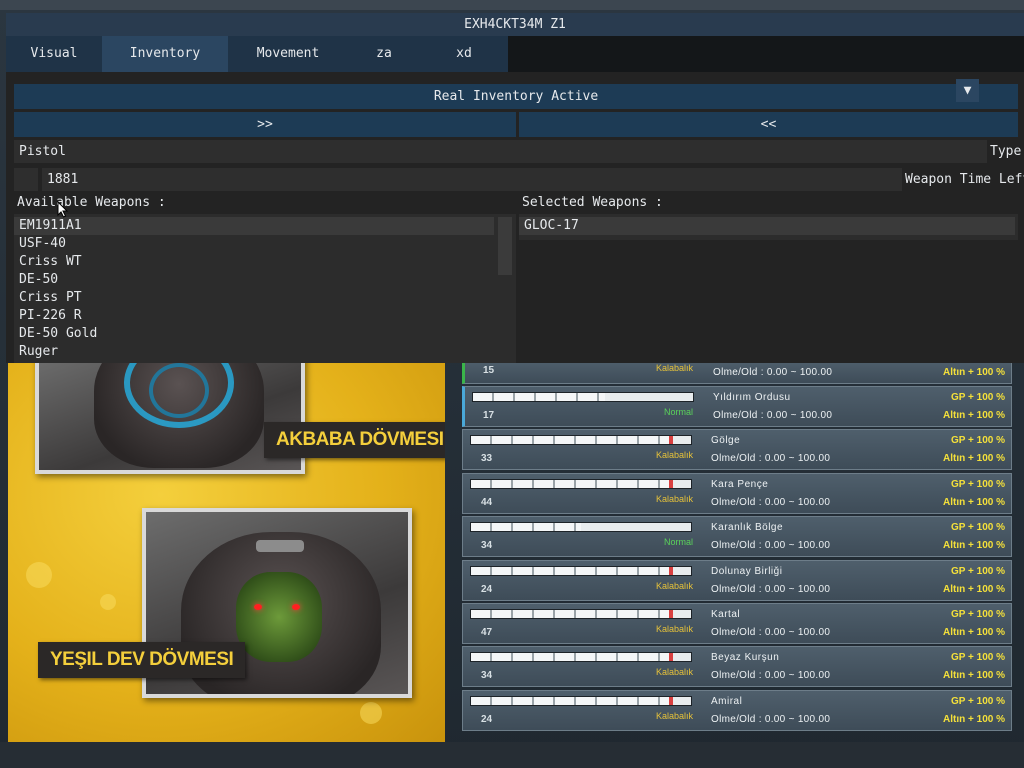  I want to click on channel-name: Gölge, so click(726, 441).